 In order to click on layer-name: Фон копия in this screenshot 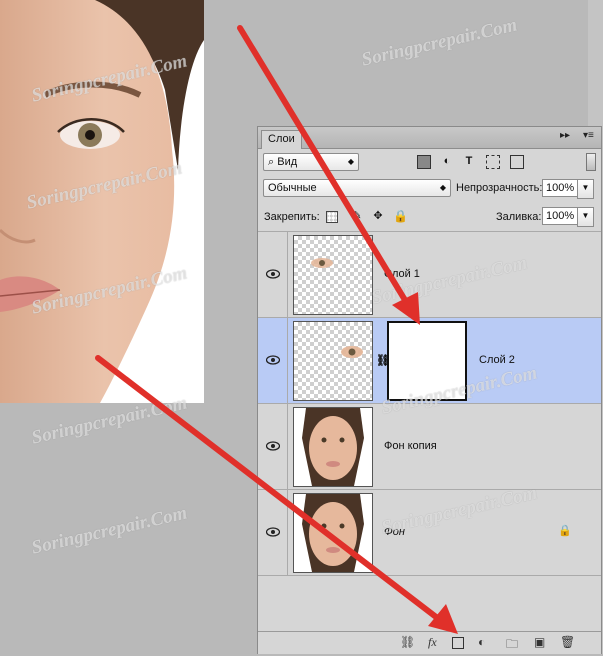, I will do `click(410, 446)`.